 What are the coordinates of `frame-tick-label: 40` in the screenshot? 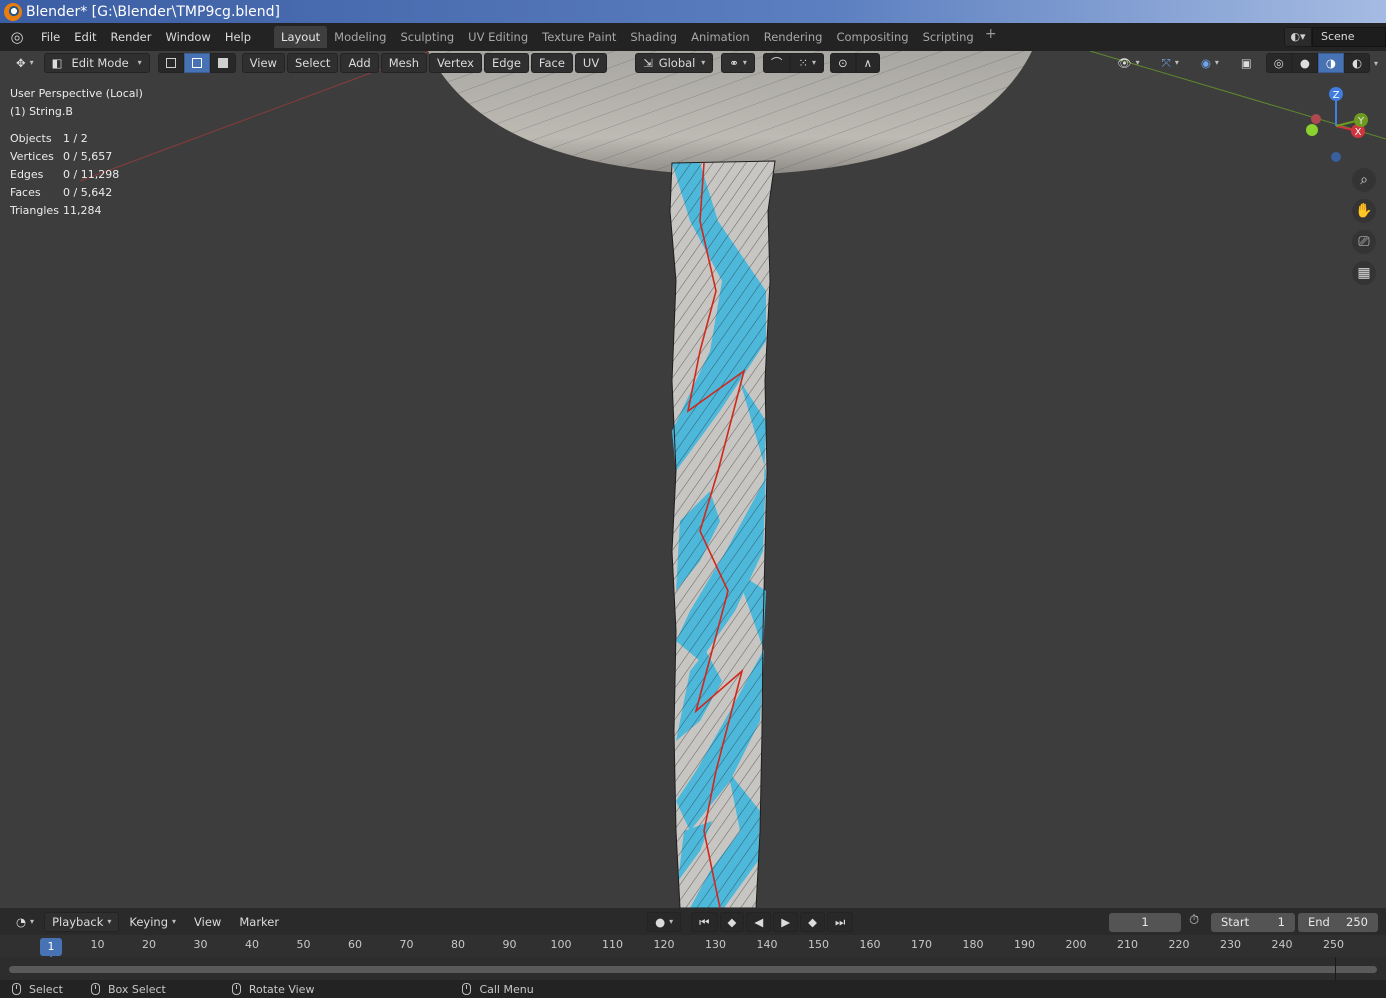 It's located at (252, 944).